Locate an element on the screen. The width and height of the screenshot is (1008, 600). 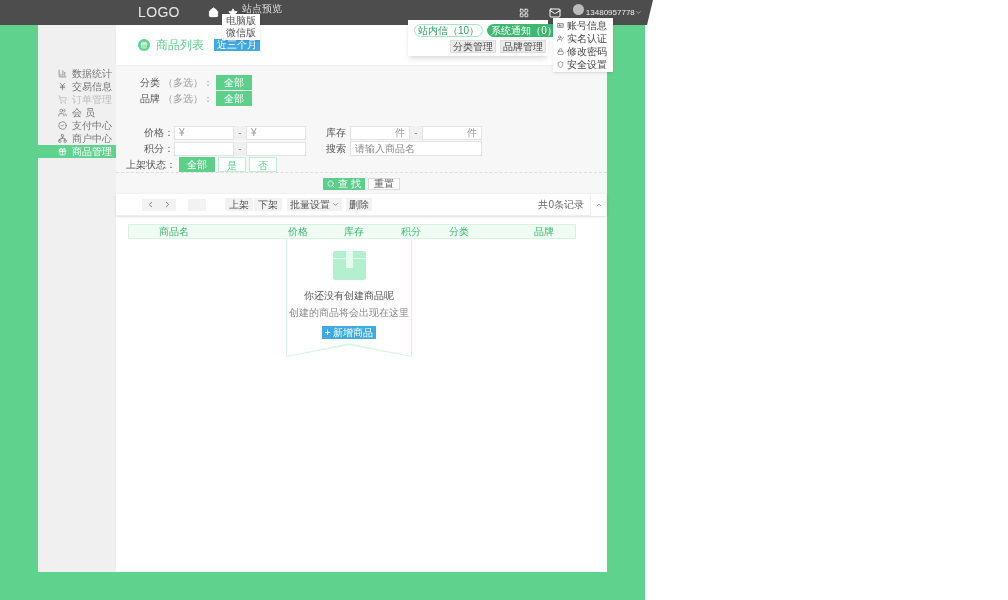
filter-label: 价格： is located at coordinates (158, 133).